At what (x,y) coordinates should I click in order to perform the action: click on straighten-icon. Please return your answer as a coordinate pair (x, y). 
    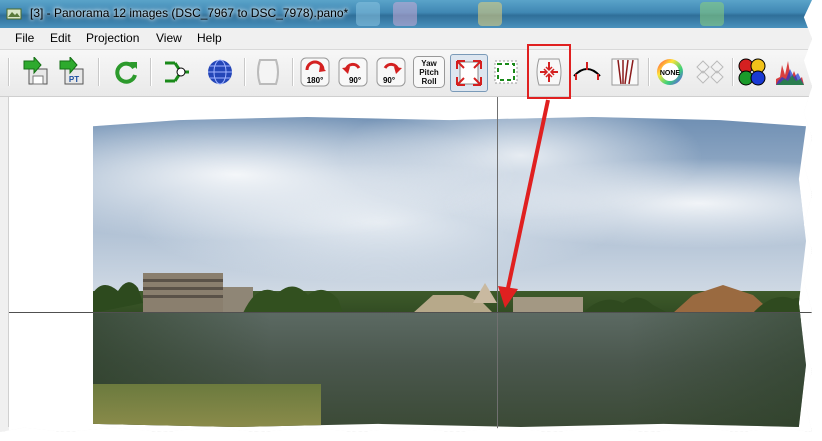
    Looking at the image, I should click on (587, 71).